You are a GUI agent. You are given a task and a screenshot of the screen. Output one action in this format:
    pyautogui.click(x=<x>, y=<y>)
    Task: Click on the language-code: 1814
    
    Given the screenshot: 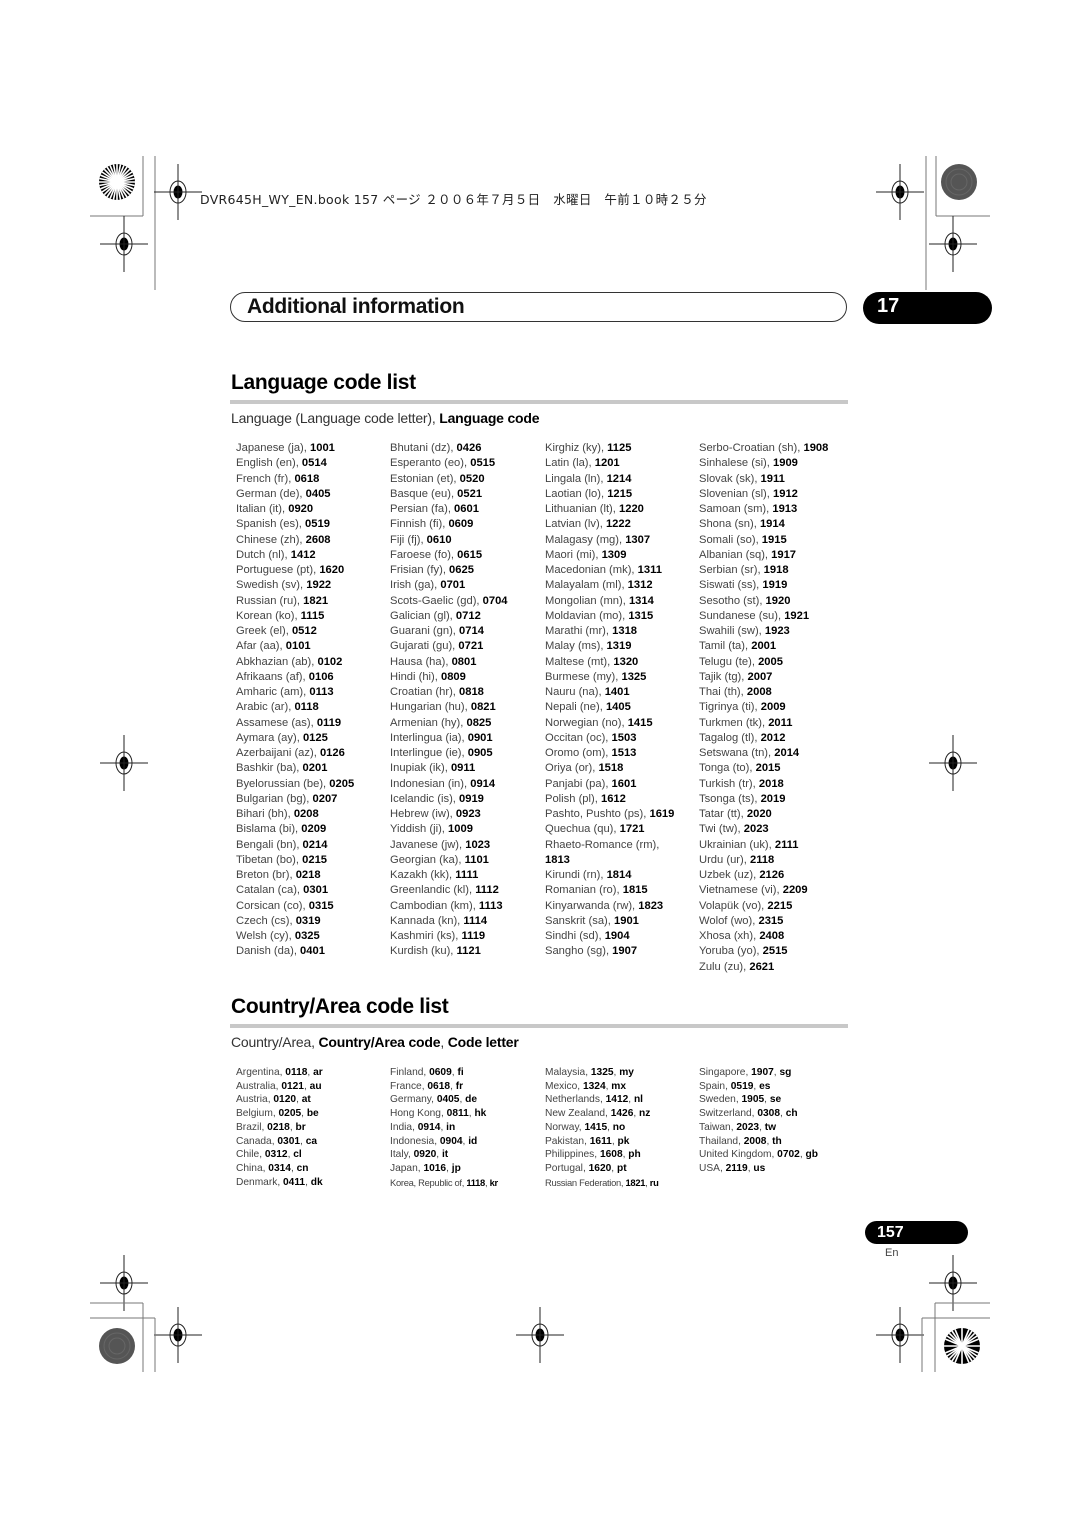 What is the action you would take?
    pyautogui.click(x=619, y=875)
    